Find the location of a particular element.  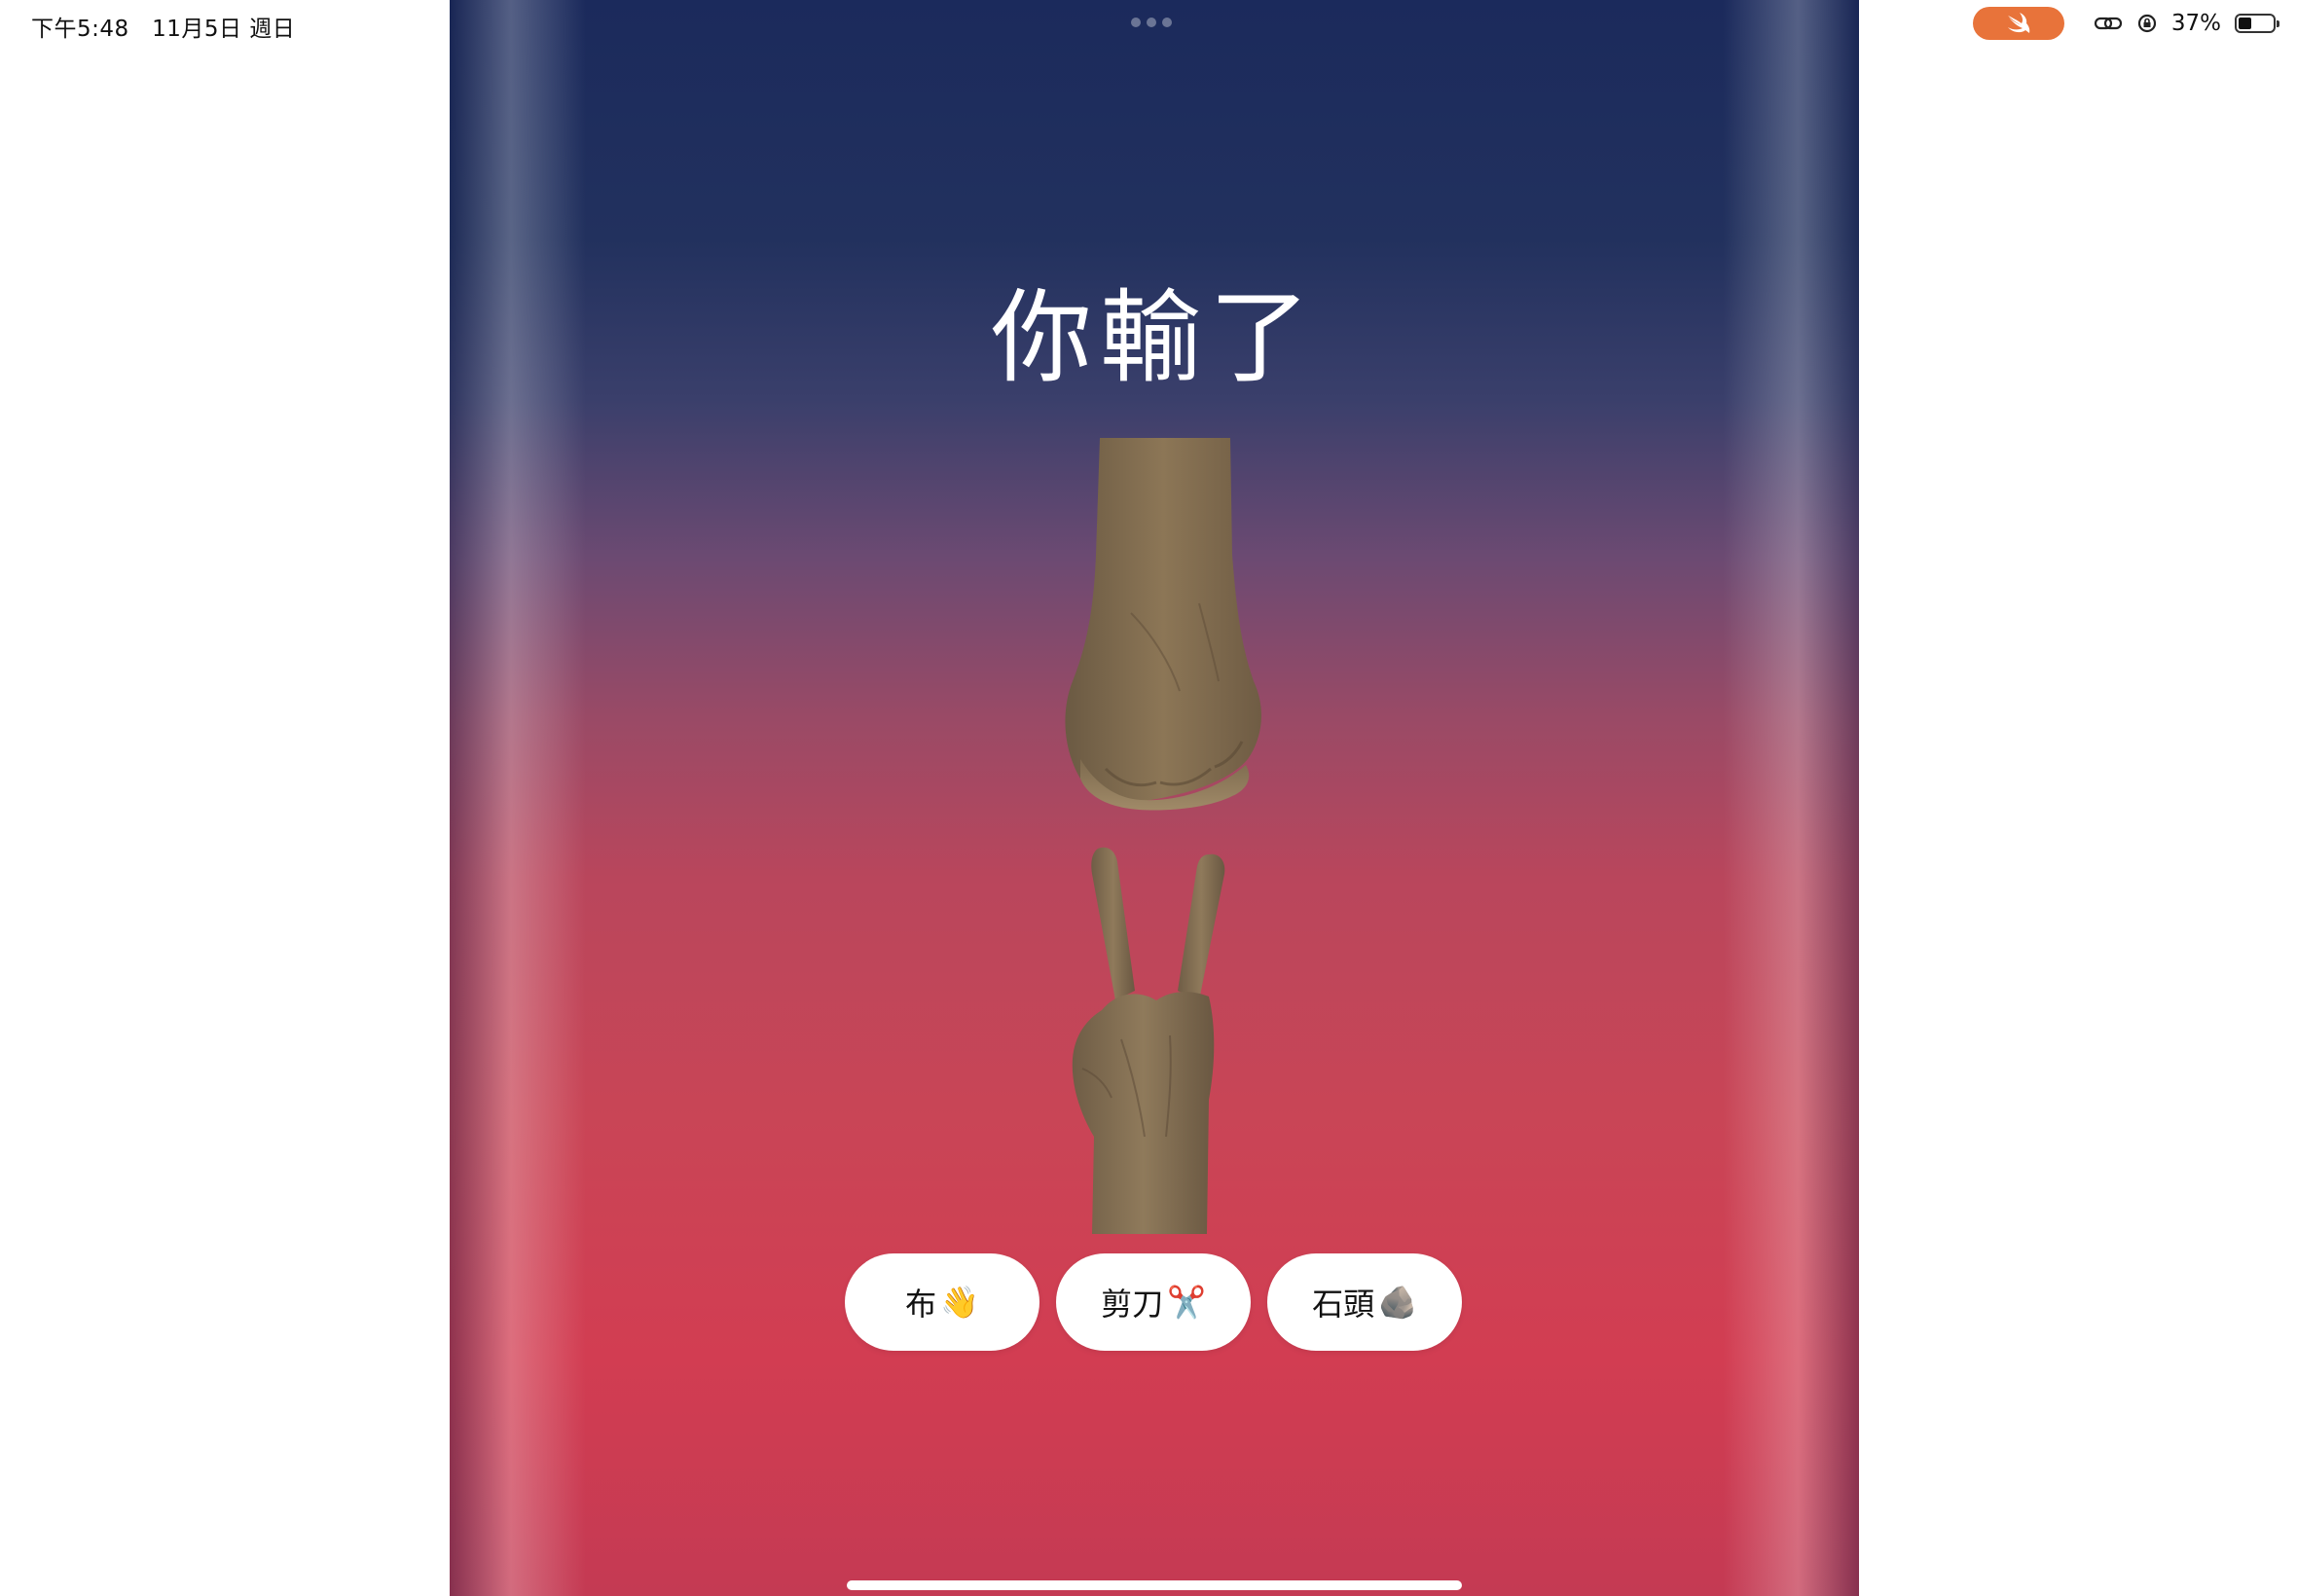

rotation-lock-icon is located at coordinates (2146, 23).